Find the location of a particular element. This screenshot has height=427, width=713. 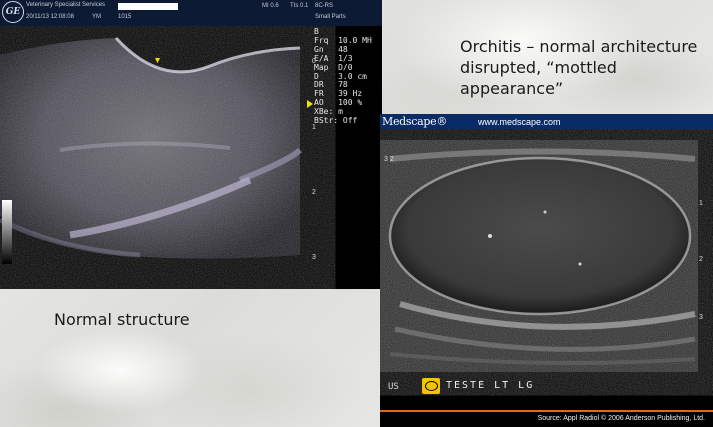

corner-label: 3 2 is located at coordinates (389, 159).